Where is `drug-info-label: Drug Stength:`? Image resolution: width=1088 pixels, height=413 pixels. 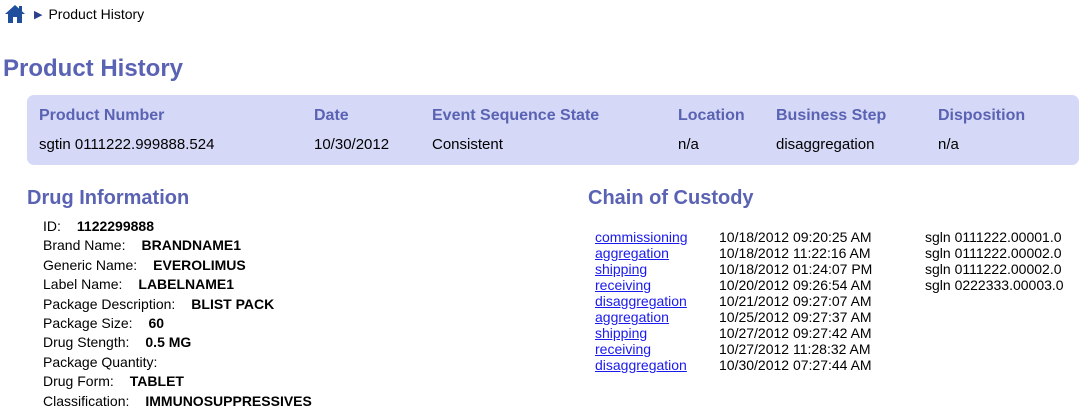
drug-info-label: Drug Stength: is located at coordinates (86, 342).